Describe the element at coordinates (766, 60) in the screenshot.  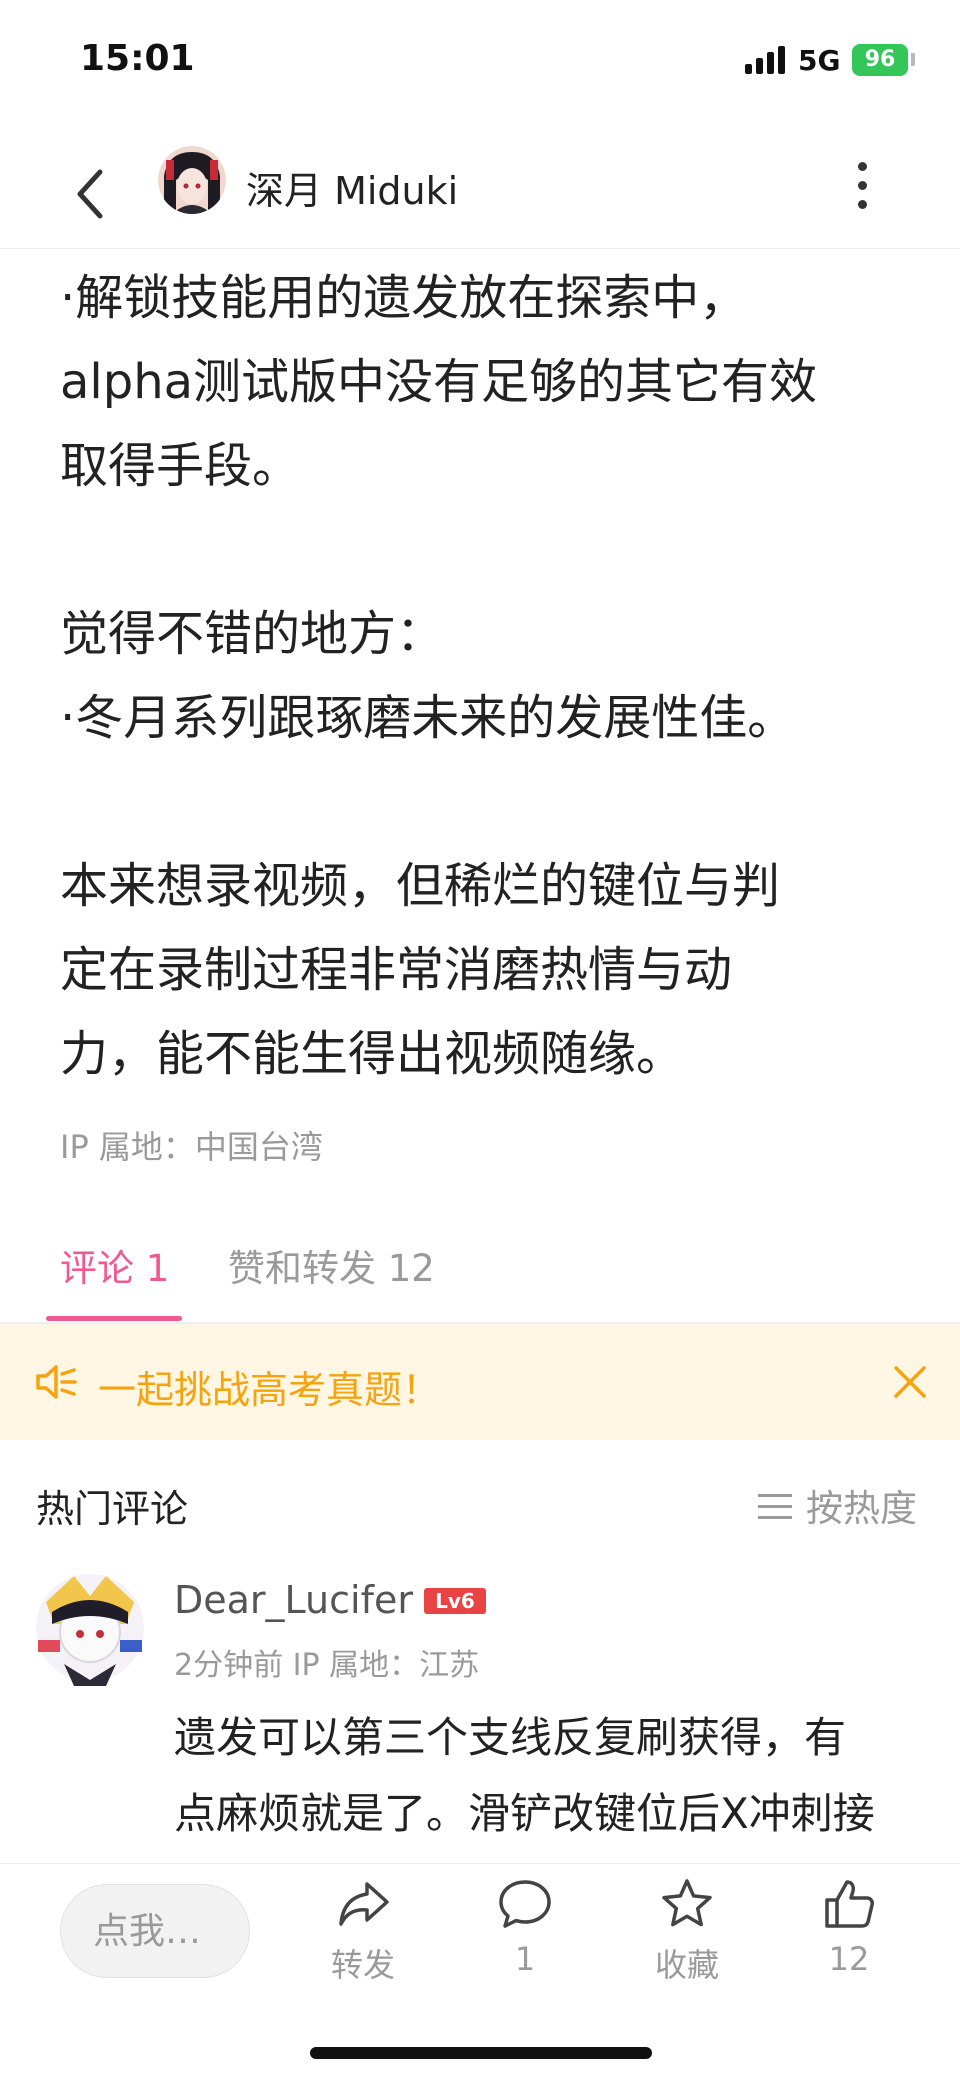
I see `signal-icon` at that location.